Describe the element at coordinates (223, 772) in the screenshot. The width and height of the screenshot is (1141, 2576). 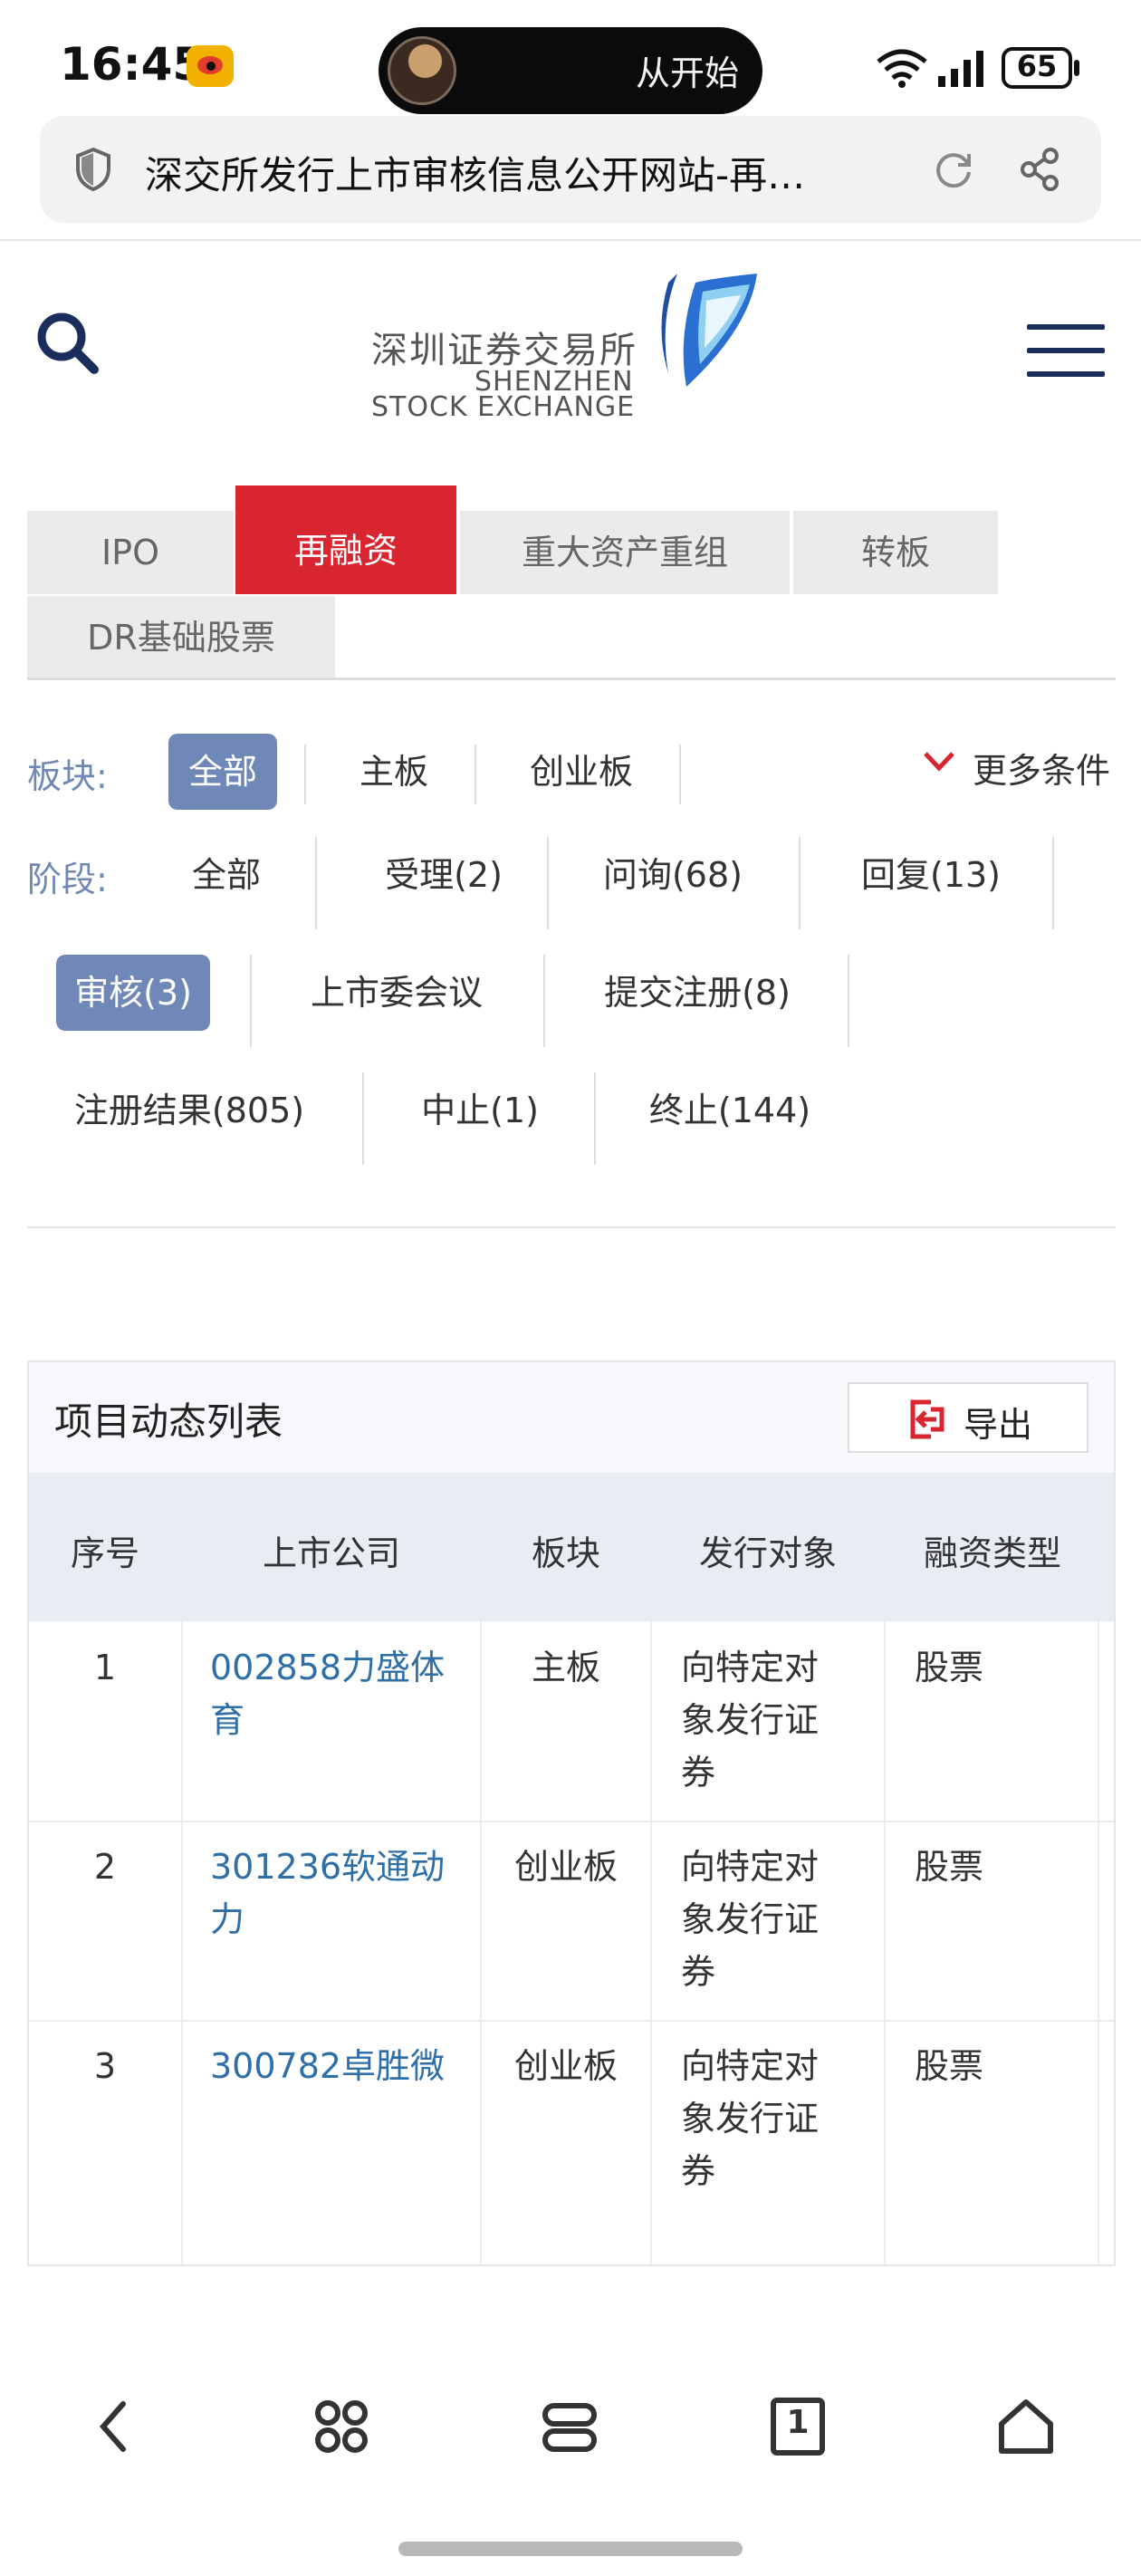
I see `board-chip-all: 全部` at that location.